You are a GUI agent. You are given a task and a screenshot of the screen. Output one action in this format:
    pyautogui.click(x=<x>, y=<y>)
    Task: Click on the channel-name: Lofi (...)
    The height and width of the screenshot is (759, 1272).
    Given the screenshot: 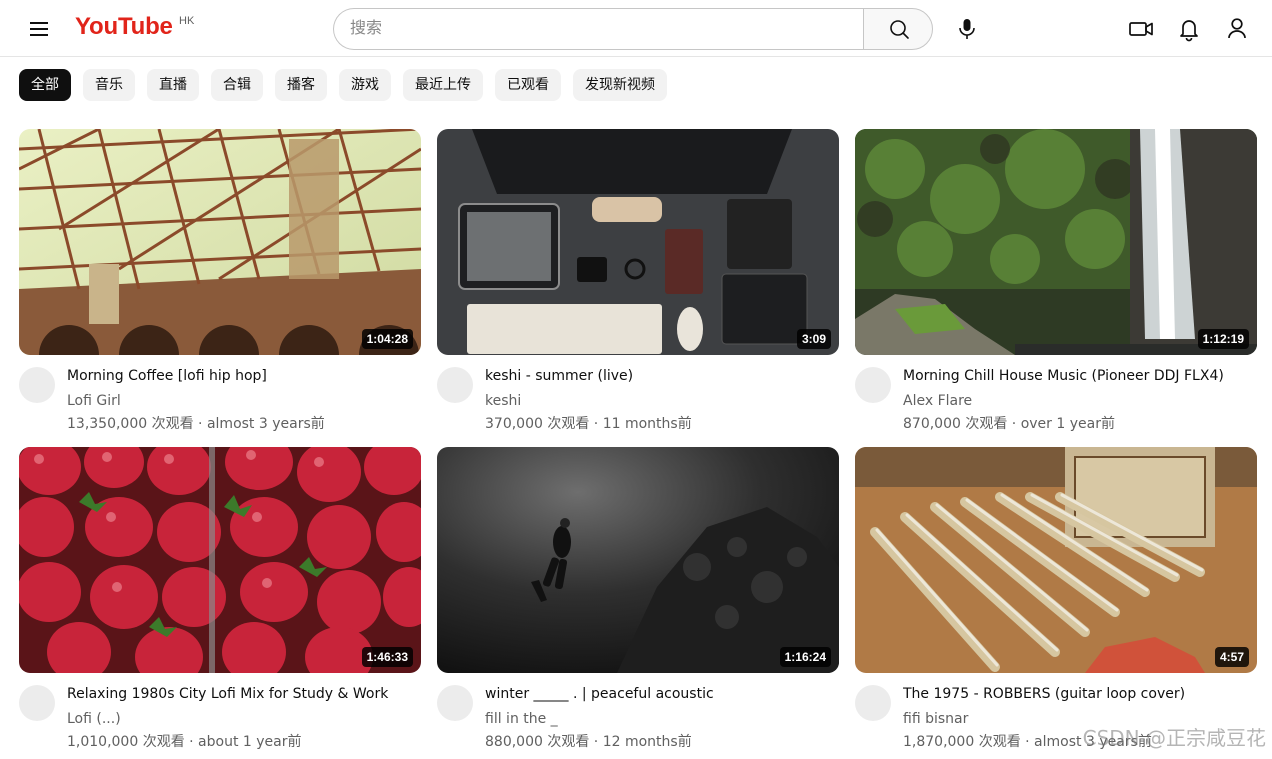 What is the action you would take?
    pyautogui.click(x=94, y=719)
    